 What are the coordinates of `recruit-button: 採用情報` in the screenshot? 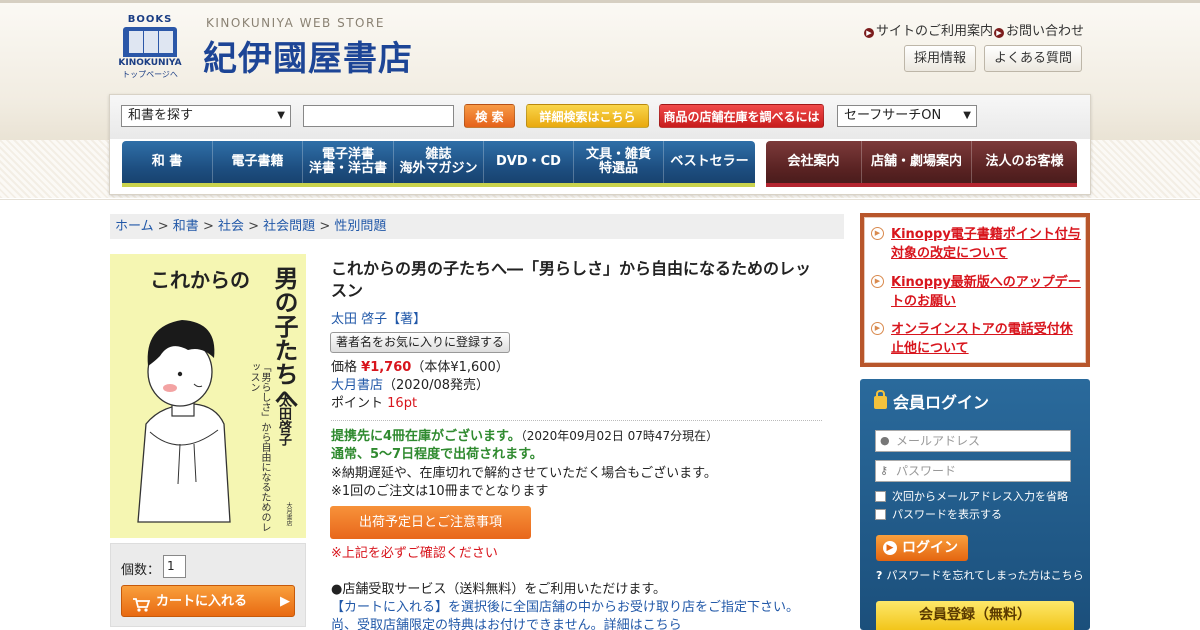 It's located at (940, 58).